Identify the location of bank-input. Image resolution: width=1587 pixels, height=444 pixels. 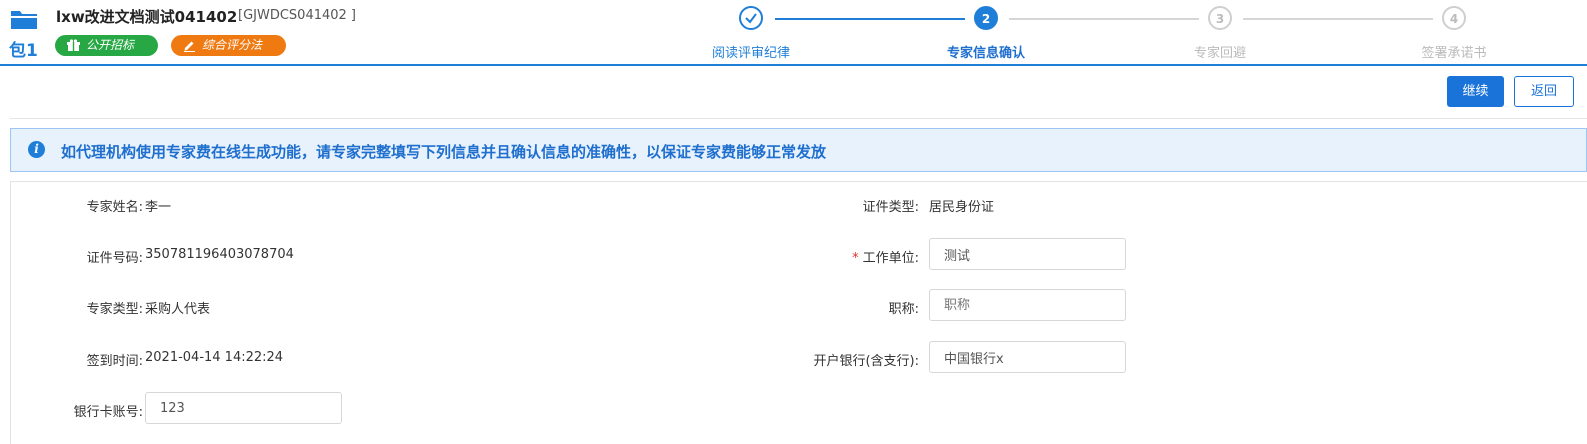
(1027, 357).